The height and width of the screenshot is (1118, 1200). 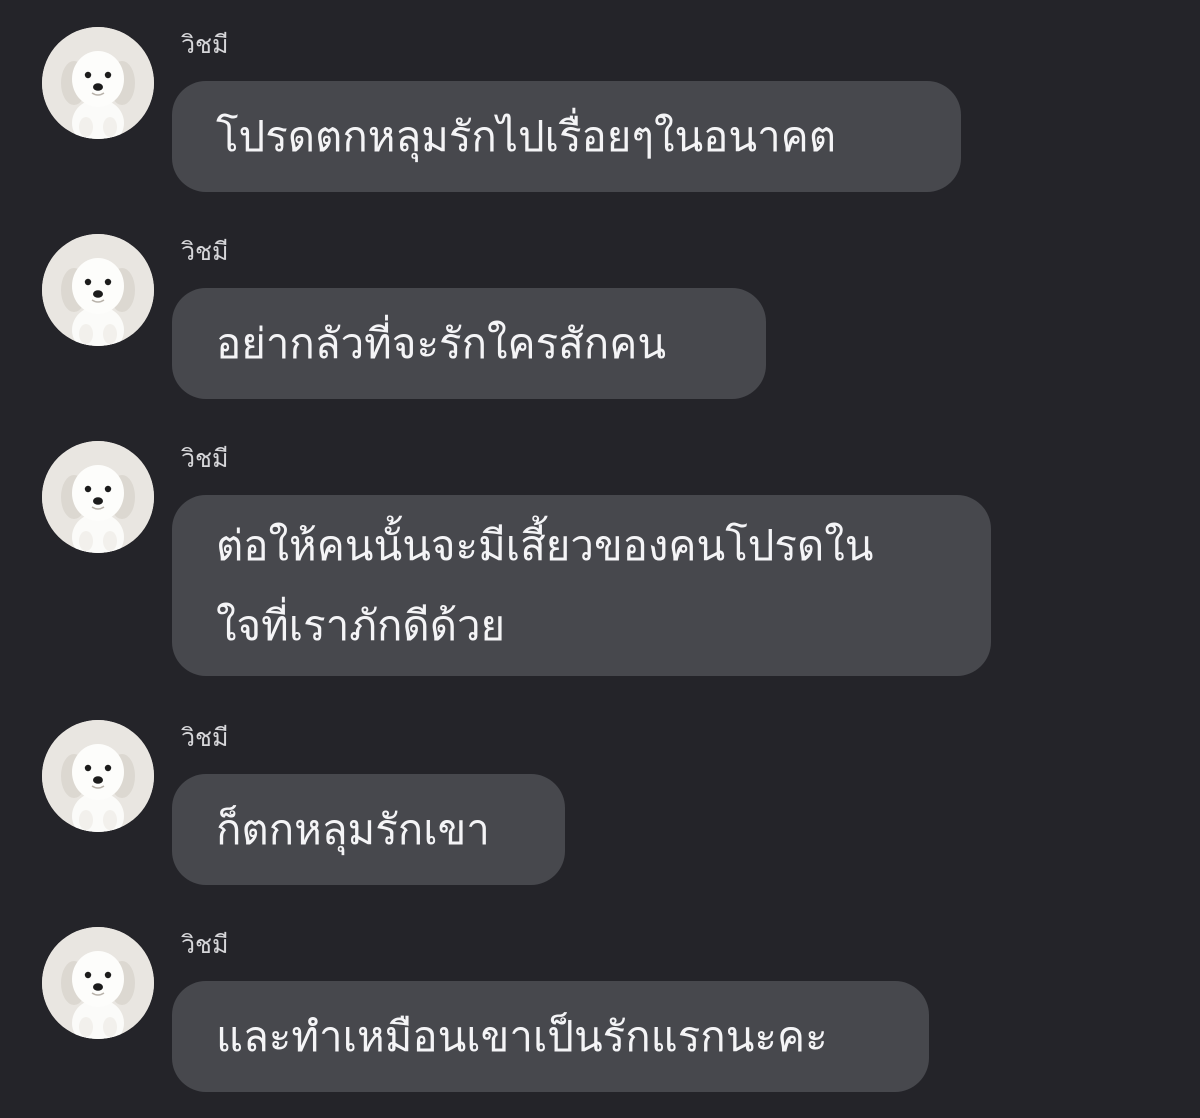 I want to click on message-bubble: อย่ากลัวที่จะรักใครสักคน, so click(x=469, y=343).